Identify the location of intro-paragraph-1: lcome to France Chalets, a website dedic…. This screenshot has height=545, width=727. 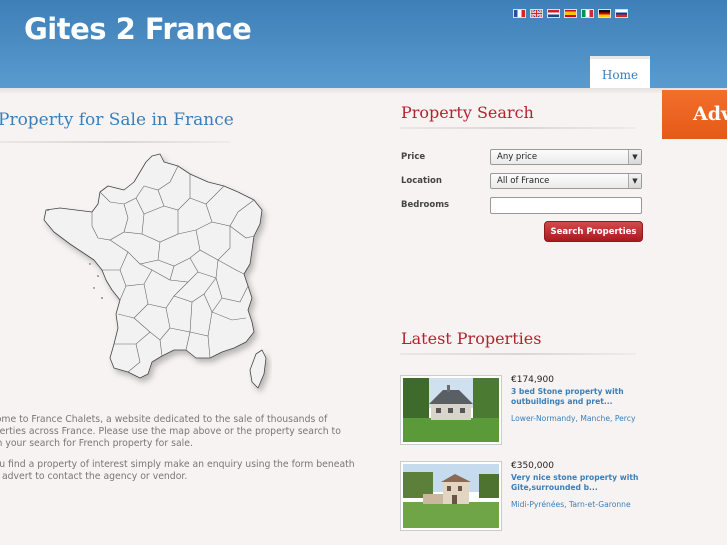
(184, 432).